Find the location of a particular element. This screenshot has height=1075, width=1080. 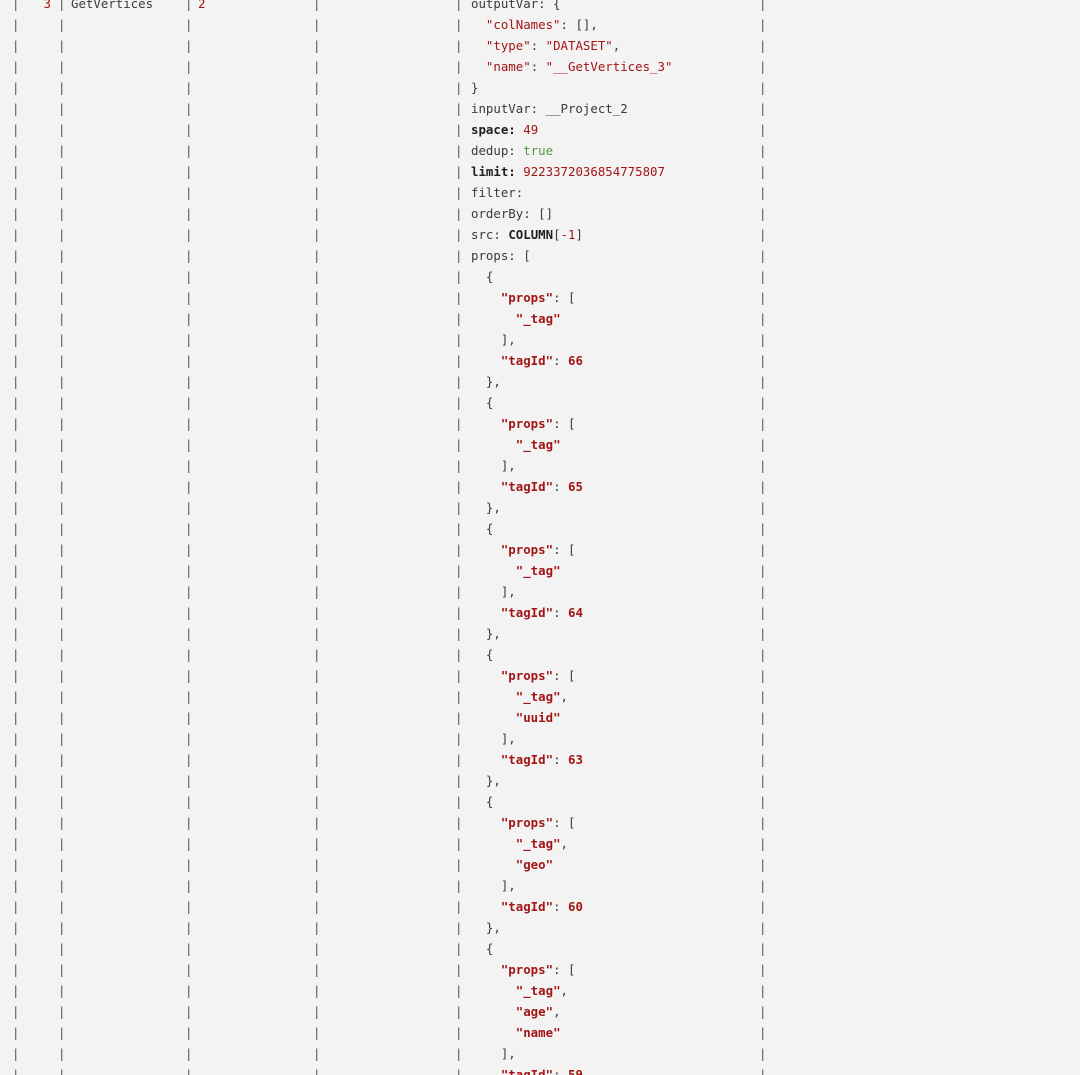

details-line: inputVar: __Project_2 is located at coordinates (549, 108).